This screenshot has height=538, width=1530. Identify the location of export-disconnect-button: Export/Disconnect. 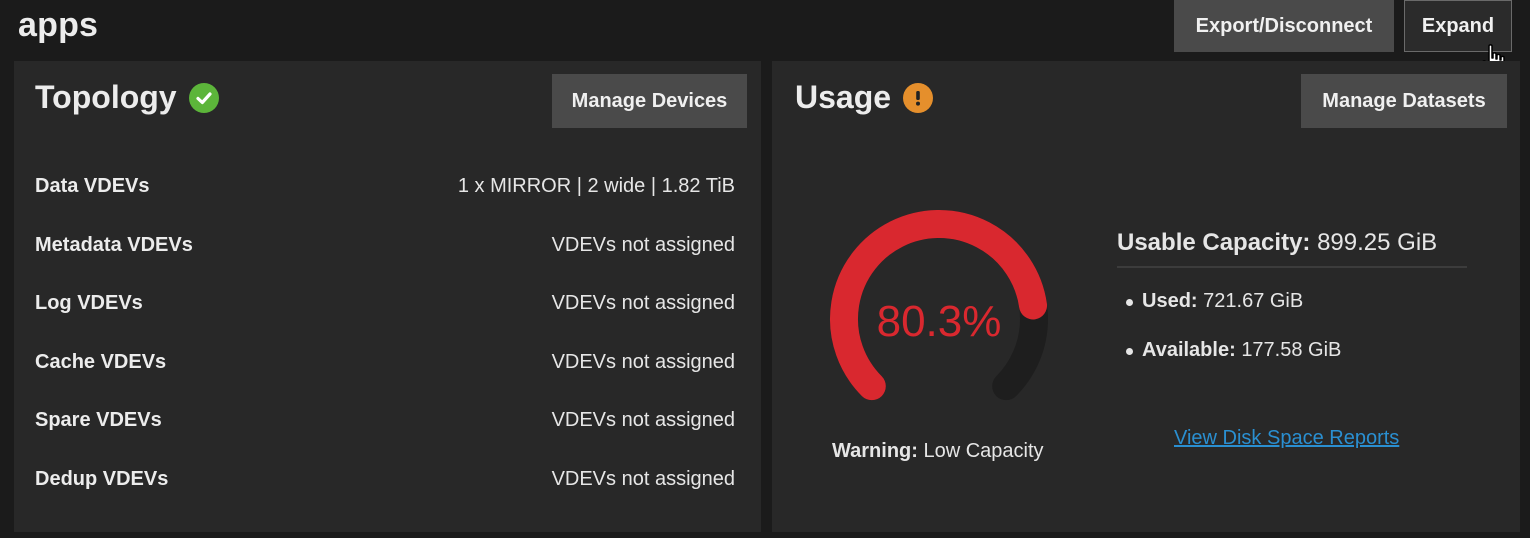
(1284, 26).